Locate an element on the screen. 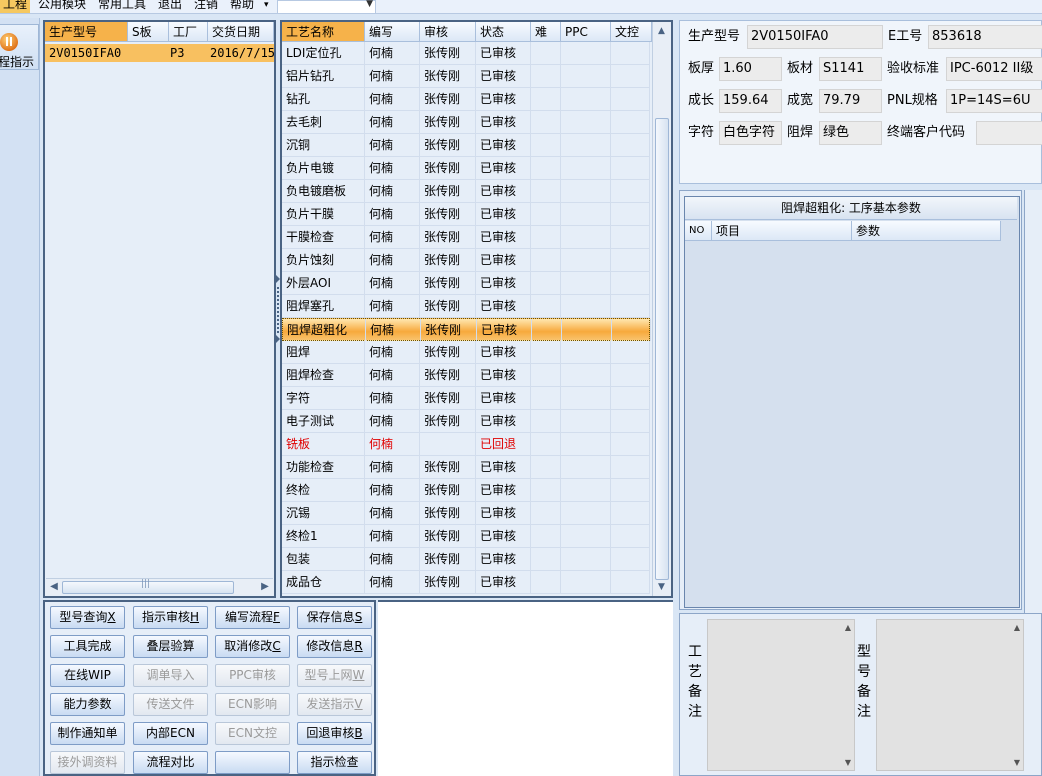 The width and height of the screenshot is (1042, 776). action-button-12: 型号上网W is located at coordinates (334, 675).